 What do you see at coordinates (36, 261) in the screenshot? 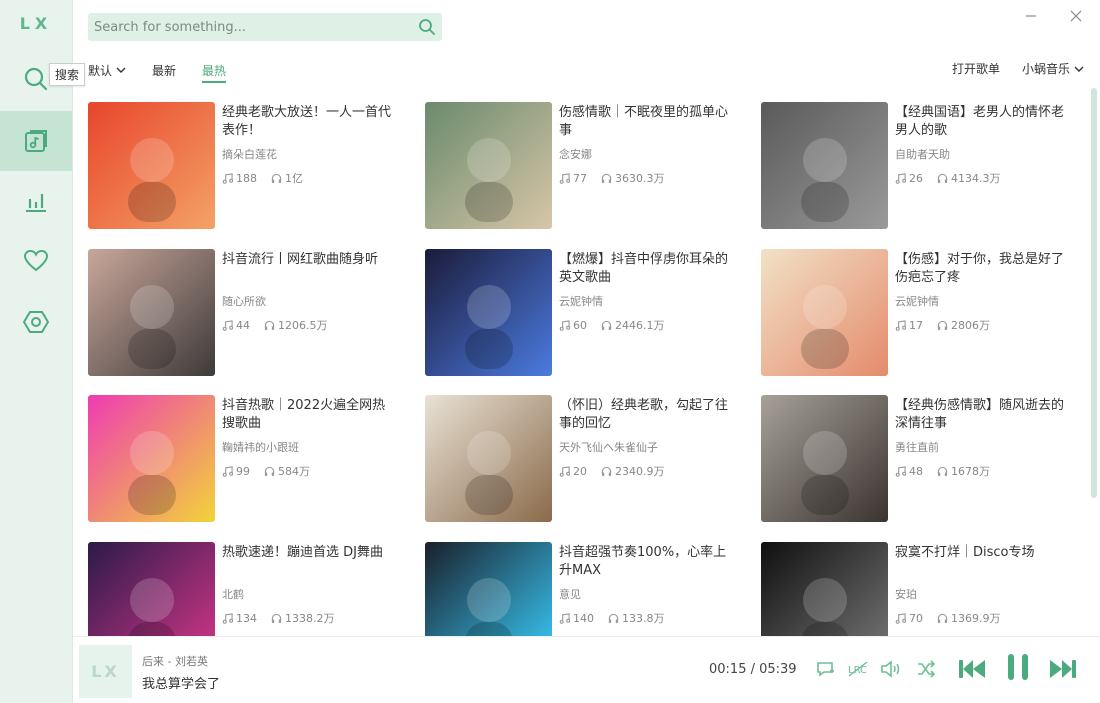
I see `sidebar-item-favorites` at bounding box center [36, 261].